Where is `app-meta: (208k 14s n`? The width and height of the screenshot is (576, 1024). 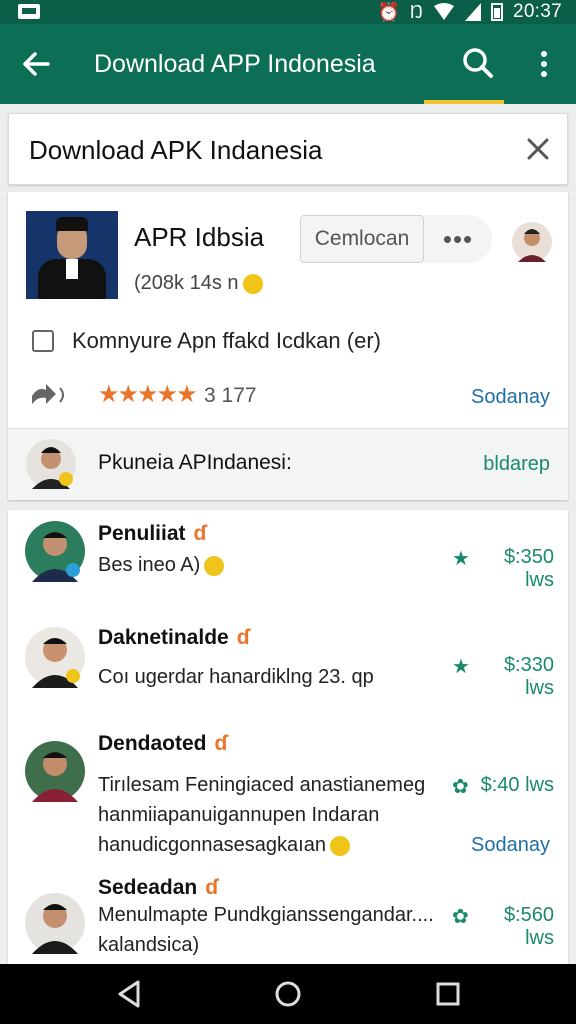
app-meta: (208k 14s n is located at coordinates (198, 283).